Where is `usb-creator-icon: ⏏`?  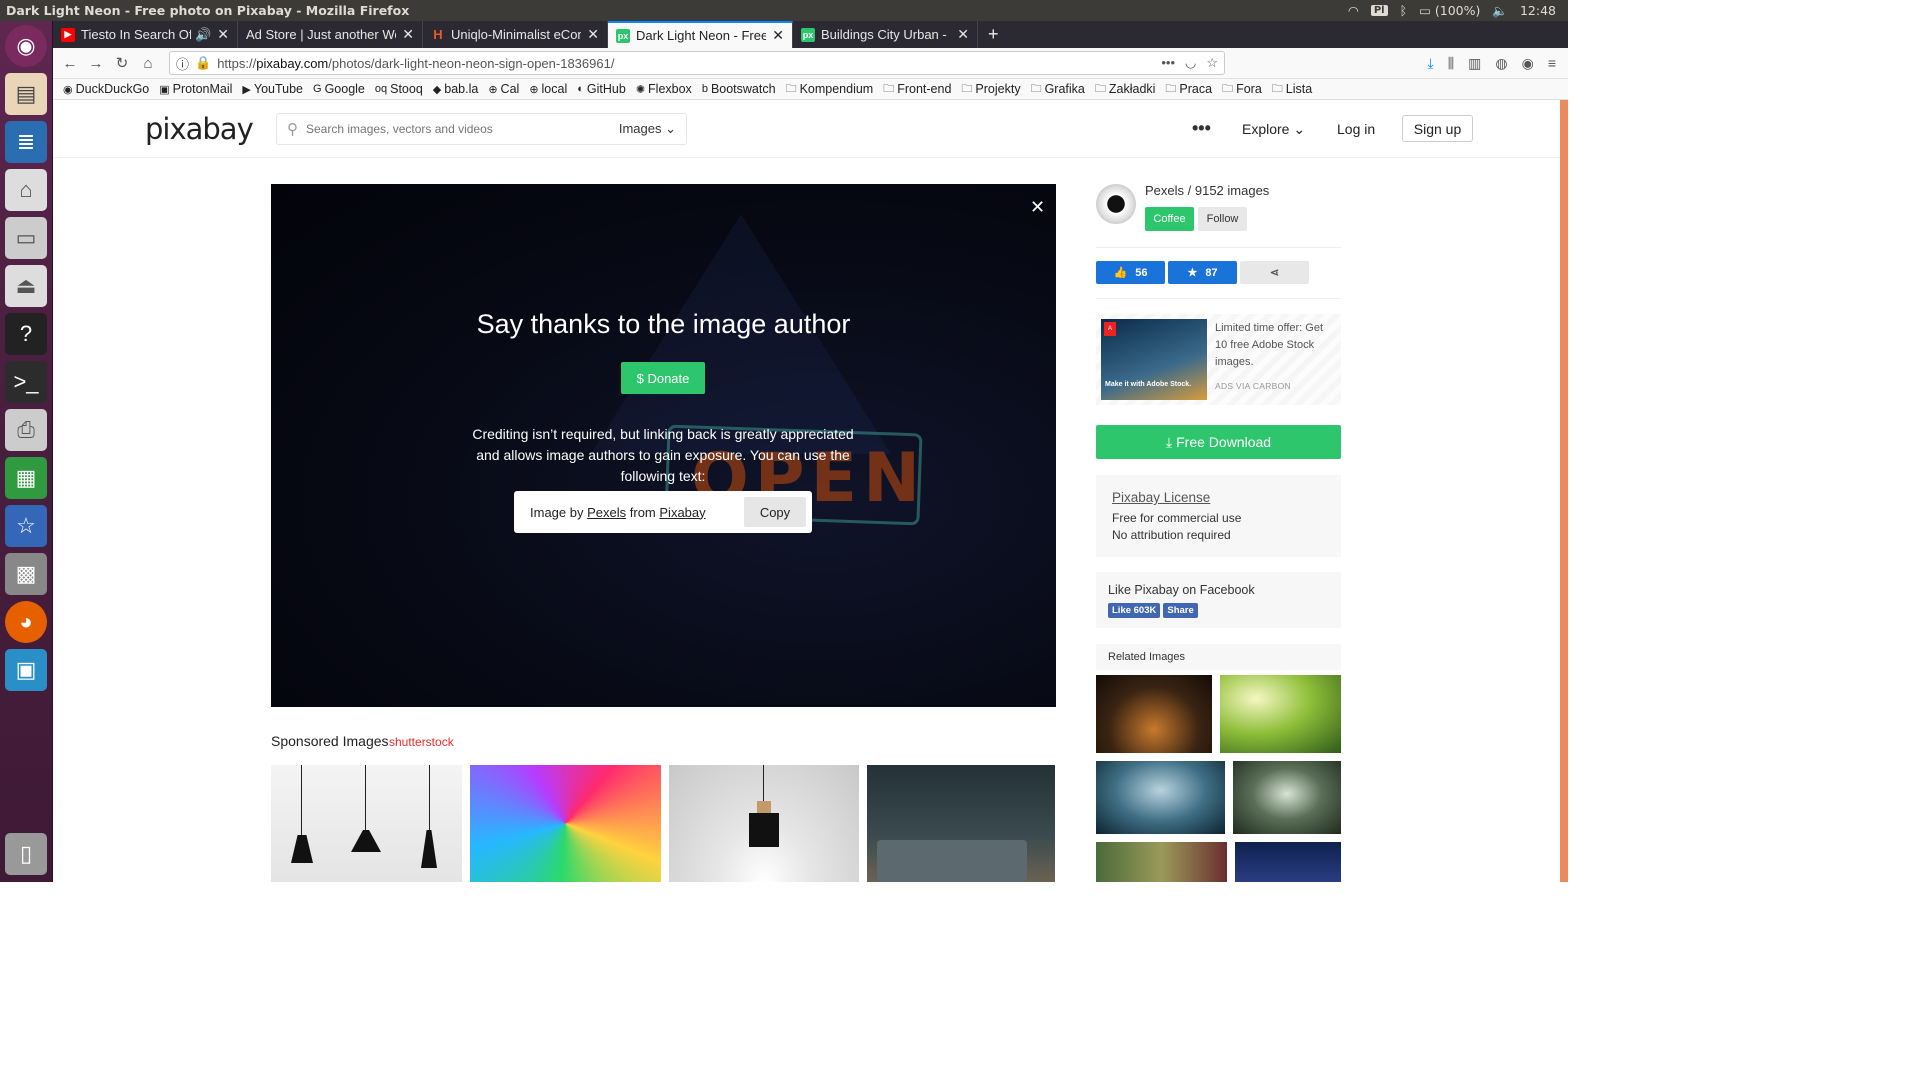 usb-creator-icon: ⏏ is located at coordinates (26, 286).